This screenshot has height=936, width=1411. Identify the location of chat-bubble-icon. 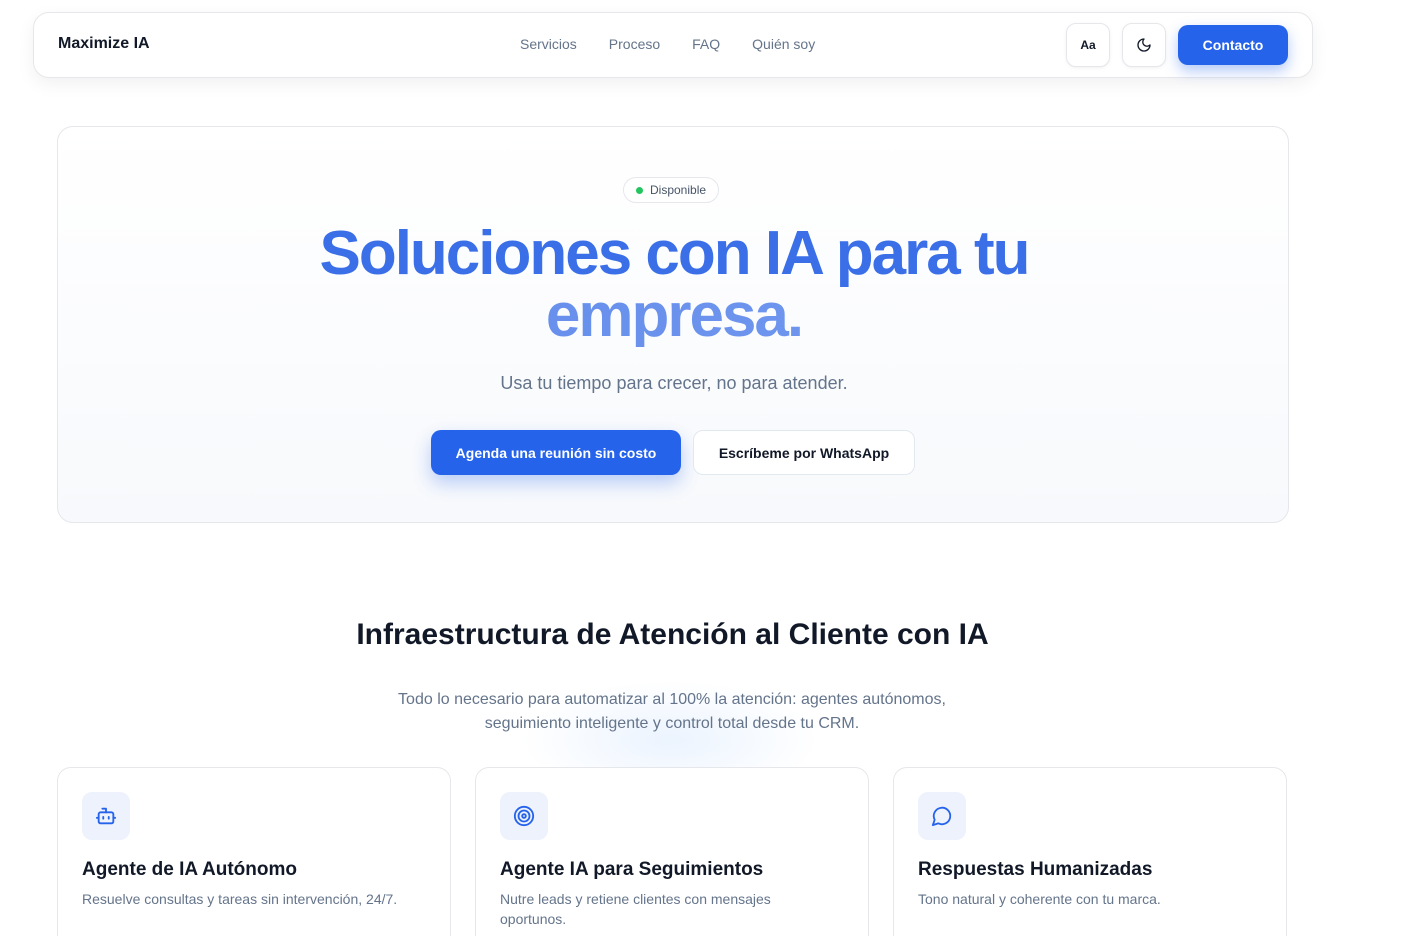
(942, 816).